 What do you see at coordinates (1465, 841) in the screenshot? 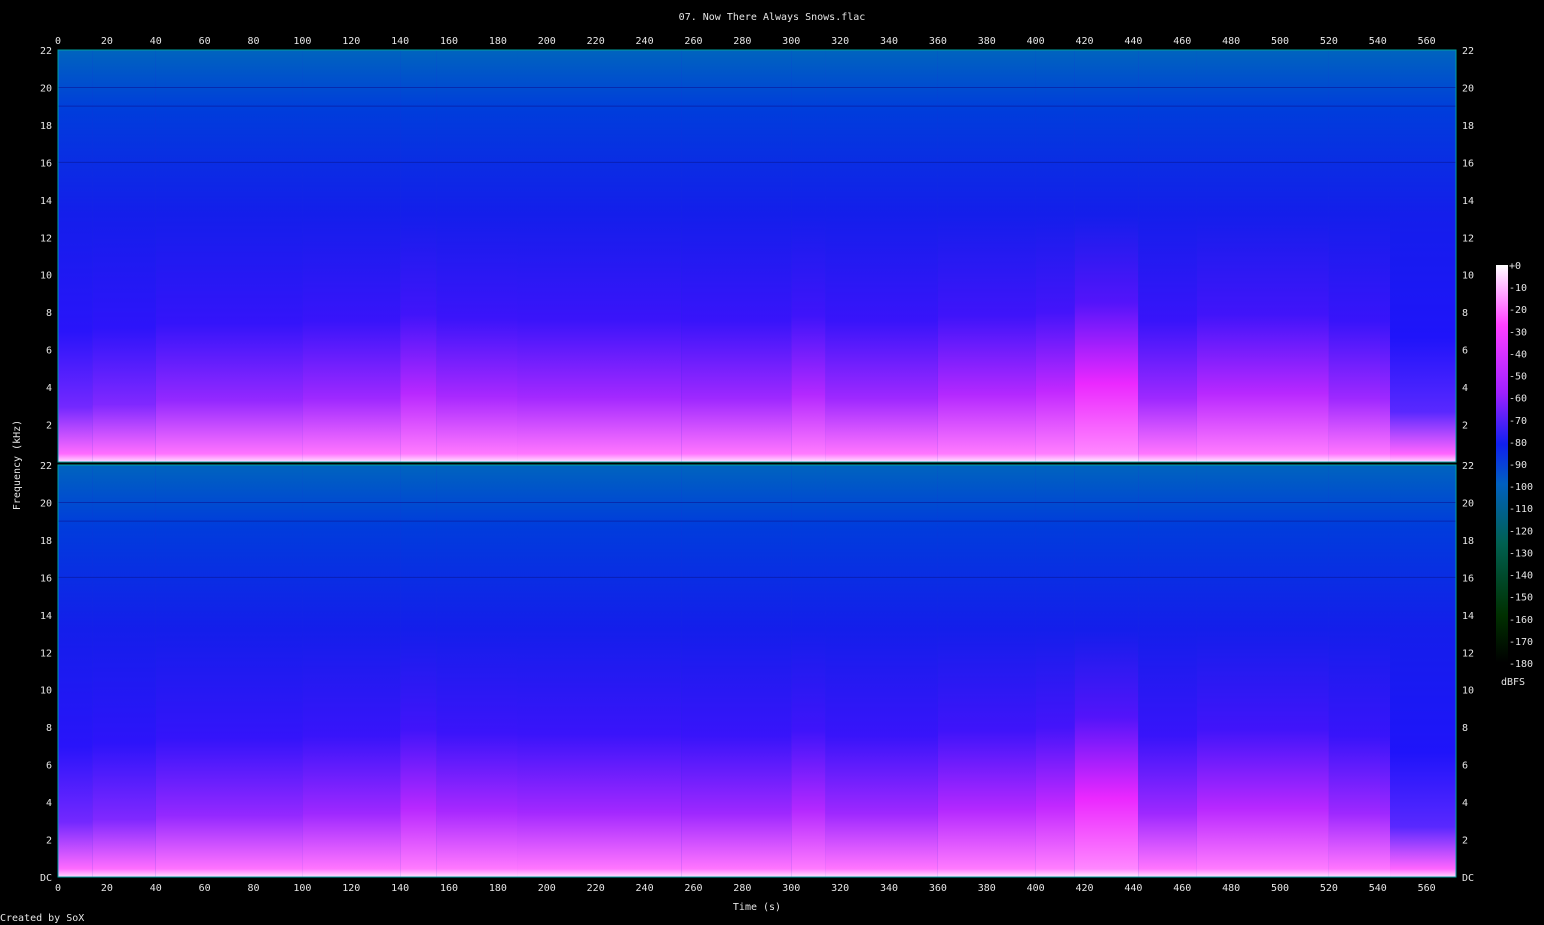
I see `y-tick-label-right: 2` at bounding box center [1465, 841].